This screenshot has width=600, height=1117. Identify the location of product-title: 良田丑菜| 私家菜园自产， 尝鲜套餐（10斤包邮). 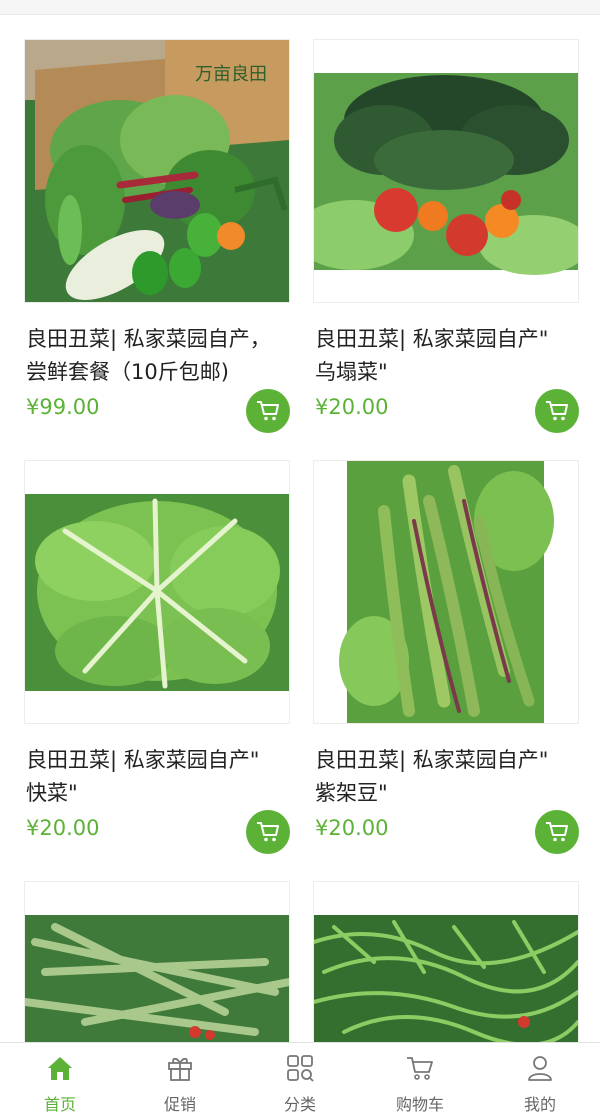
(162, 356).